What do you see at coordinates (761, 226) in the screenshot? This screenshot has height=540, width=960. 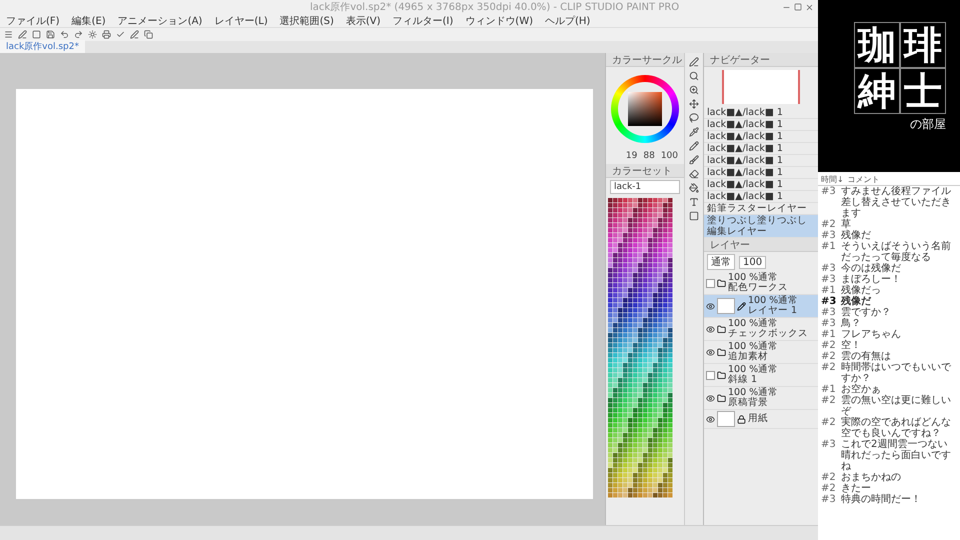 I see `list-item: 塗りつぶし塗りつぶし編集レイヤー` at bounding box center [761, 226].